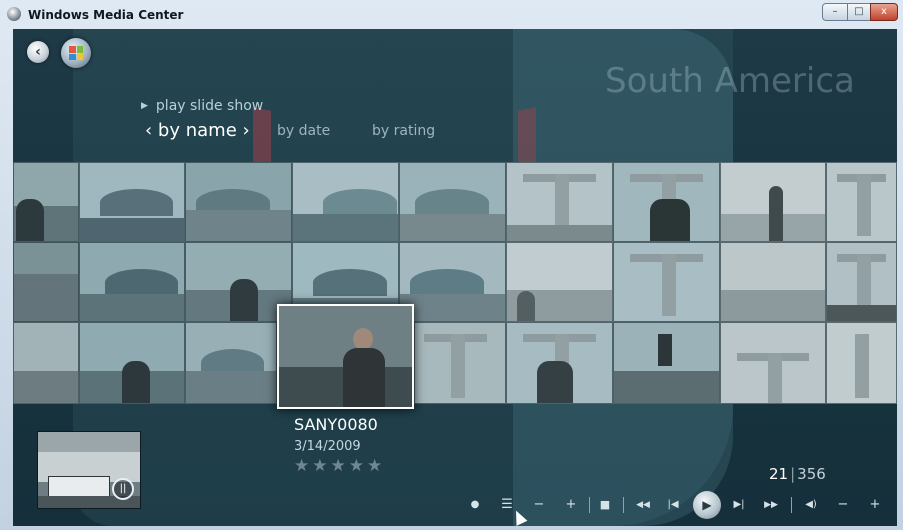 Image resolution: width=903 pixels, height=530 pixels. What do you see at coordinates (539, 505) in the screenshot?
I see `channel-down-icon: −` at bounding box center [539, 505].